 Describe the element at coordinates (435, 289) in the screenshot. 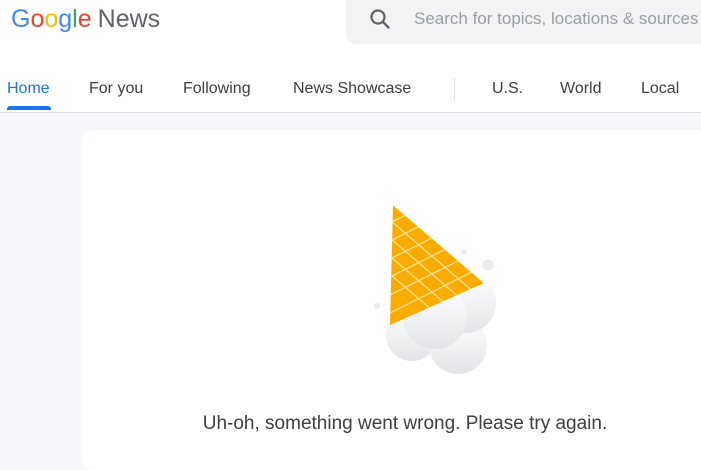

I see `dropped-ice-cream-icon` at that location.